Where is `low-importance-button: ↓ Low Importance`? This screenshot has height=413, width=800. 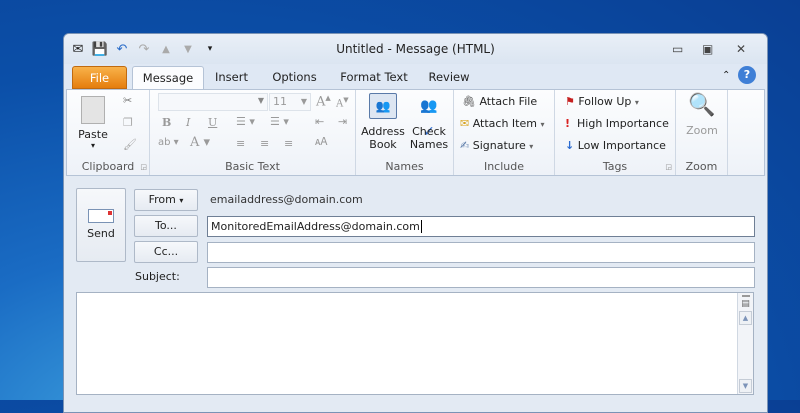
low-importance-button: ↓ Low Importance is located at coordinates (615, 145).